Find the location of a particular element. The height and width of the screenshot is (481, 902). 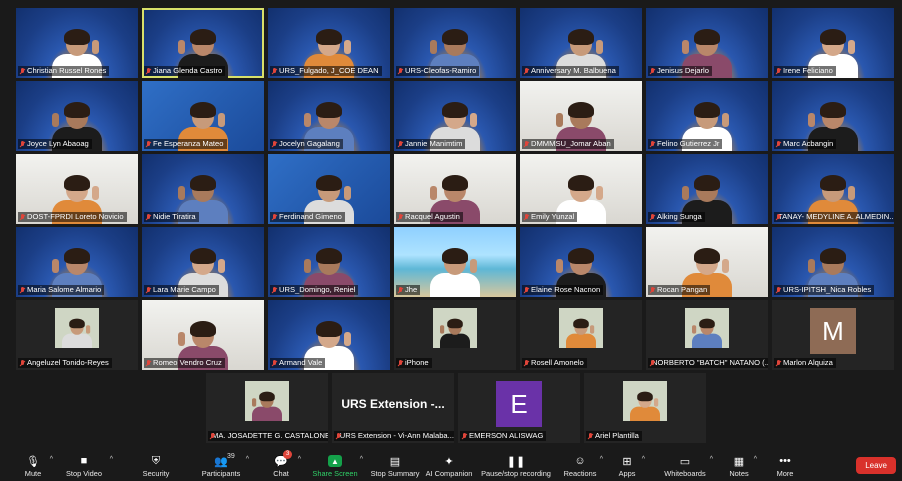

video-tile: URS_Domingo, Reniel is located at coordinates (329, 262).